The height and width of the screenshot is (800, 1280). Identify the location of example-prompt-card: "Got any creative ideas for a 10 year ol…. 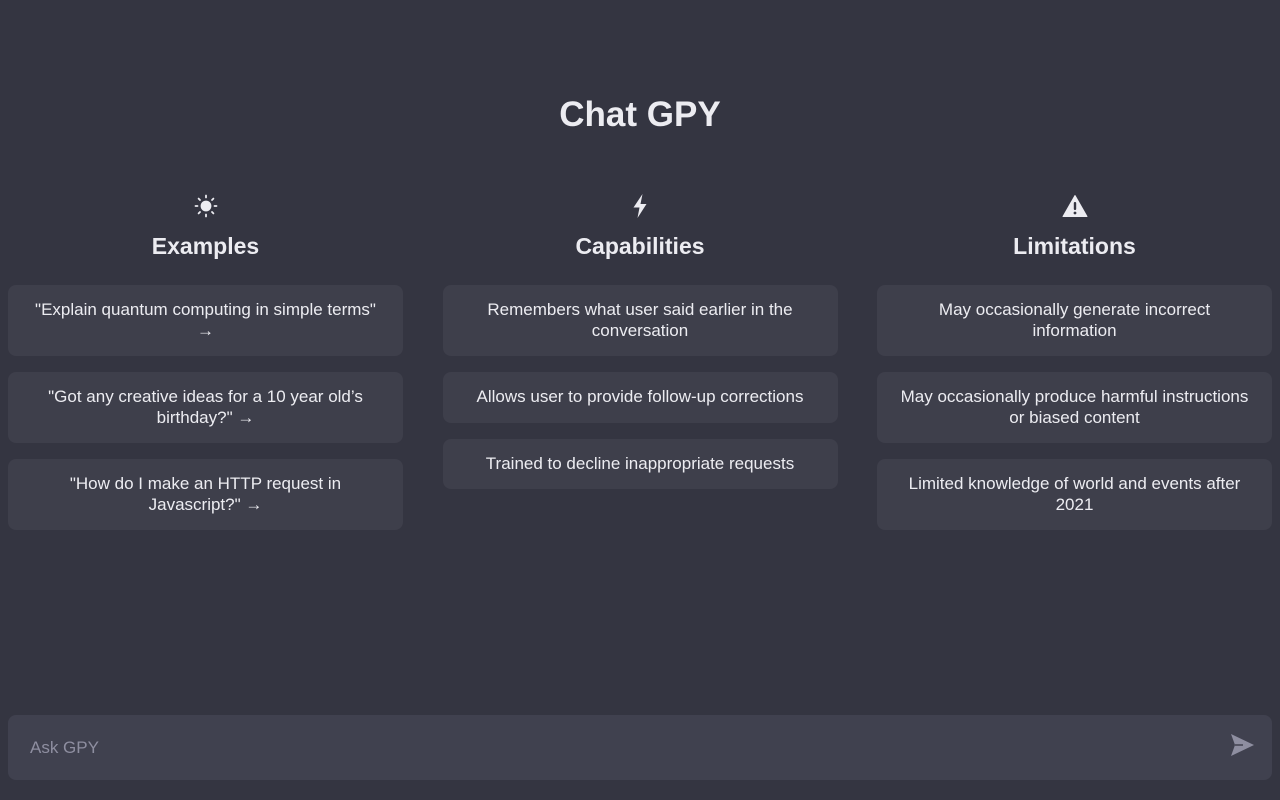
(205, 407).